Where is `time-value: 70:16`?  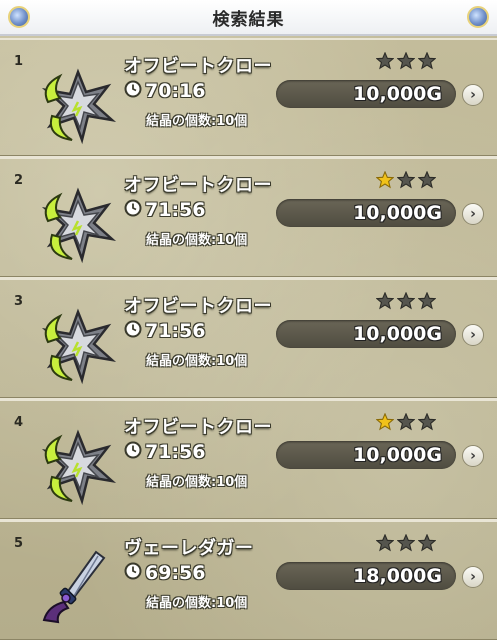 time-value: 70:16 is located at coordinates (175, 91).